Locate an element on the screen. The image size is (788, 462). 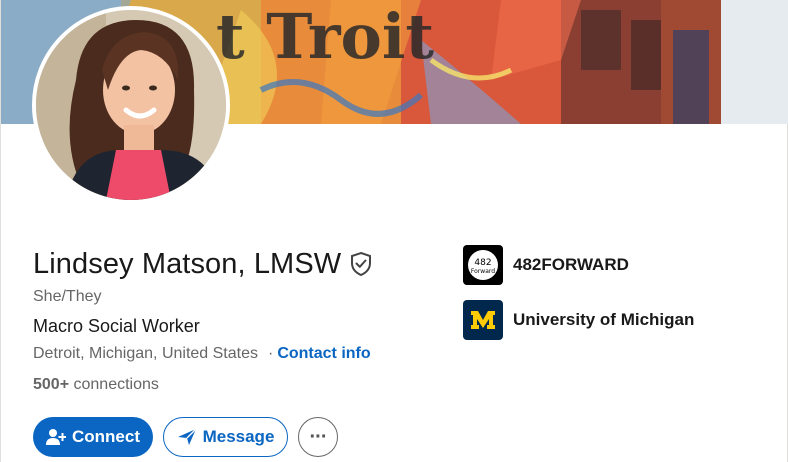
org-482forward: 482 Forward 482FORWARD is located at coordinates (546, 265).